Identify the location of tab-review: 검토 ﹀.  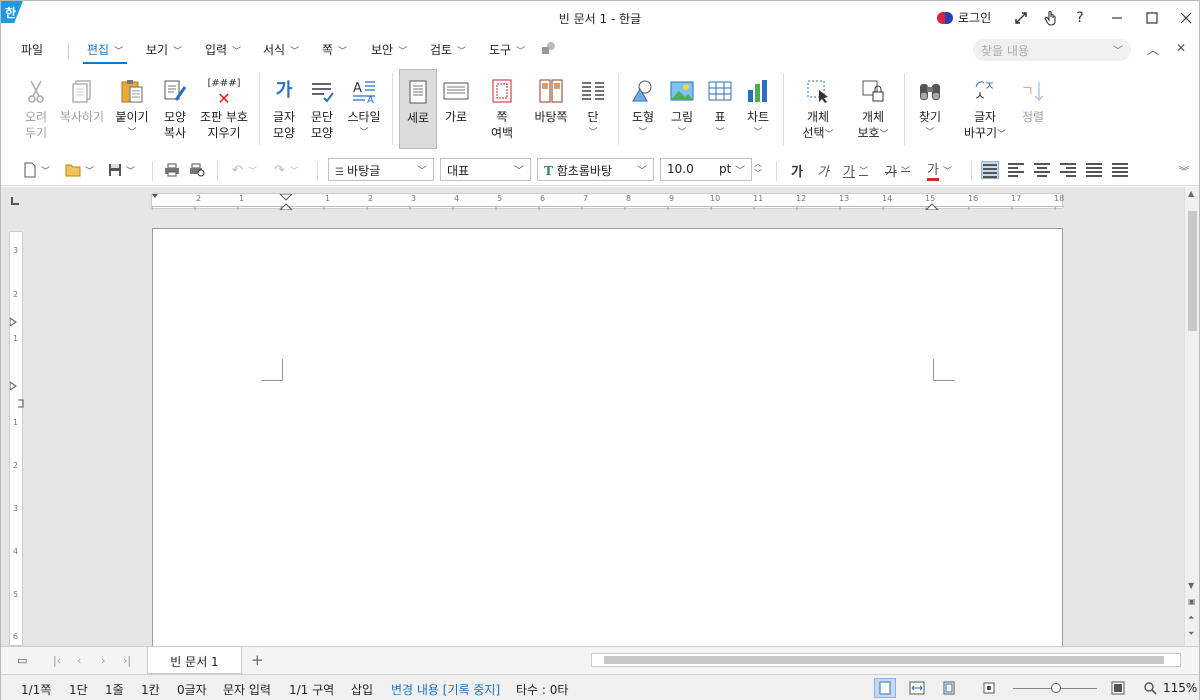
(448, 49).